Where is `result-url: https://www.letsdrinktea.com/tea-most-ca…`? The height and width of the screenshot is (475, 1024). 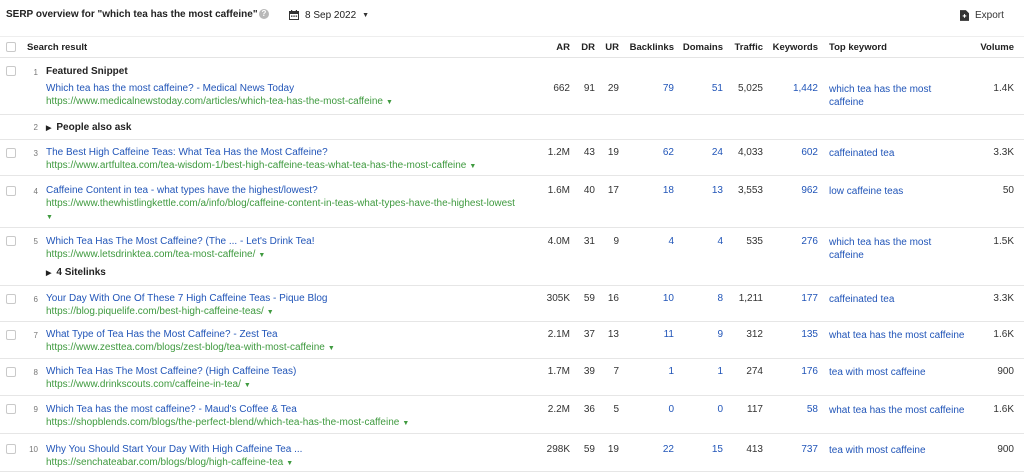 result-url: https://www.letsdrinktea.com/tea-most-ca… is located at coordinates (155, 254).